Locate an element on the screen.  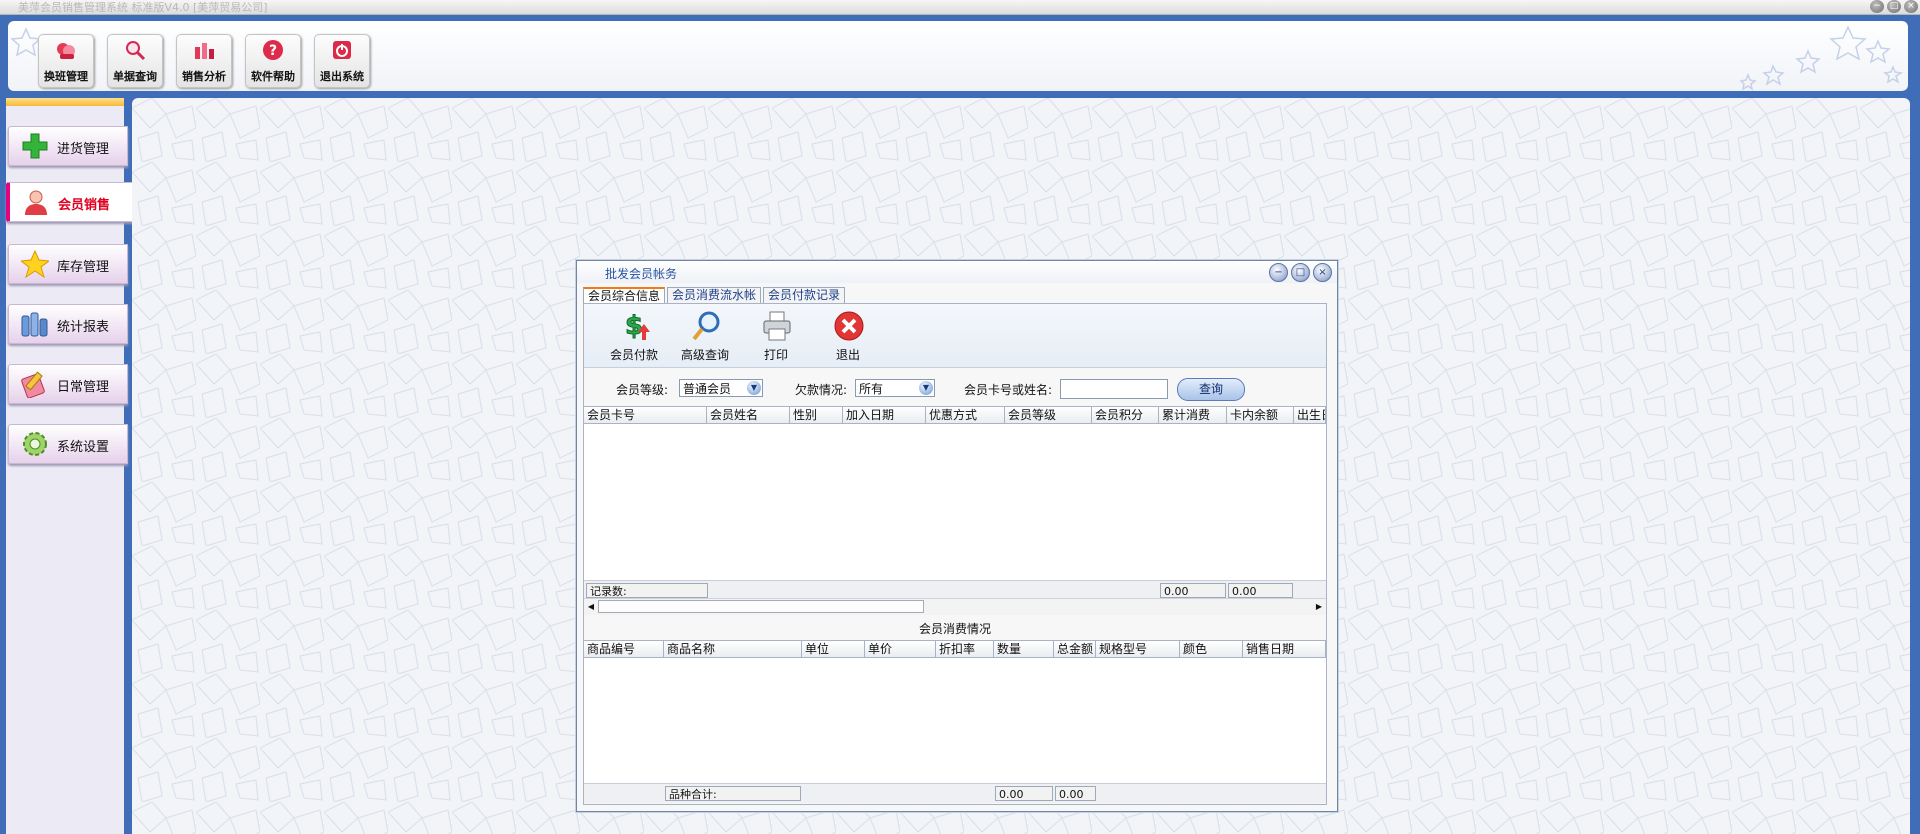
column-header: 单价 is located at coordinates (900, 649).